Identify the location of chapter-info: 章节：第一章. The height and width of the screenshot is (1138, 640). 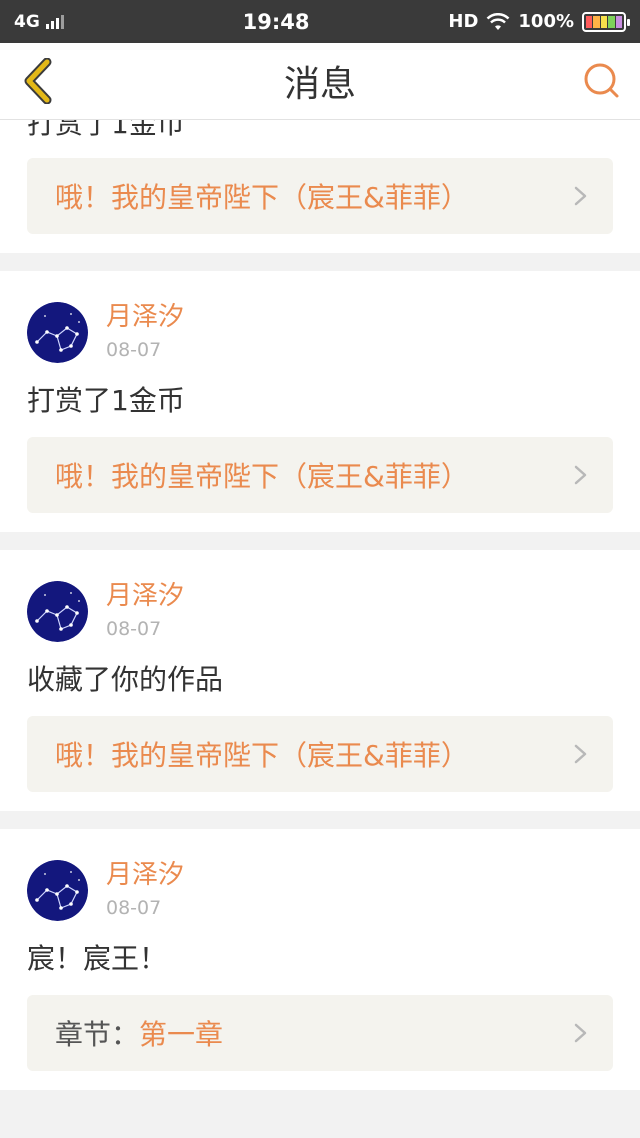
(139, 1033).